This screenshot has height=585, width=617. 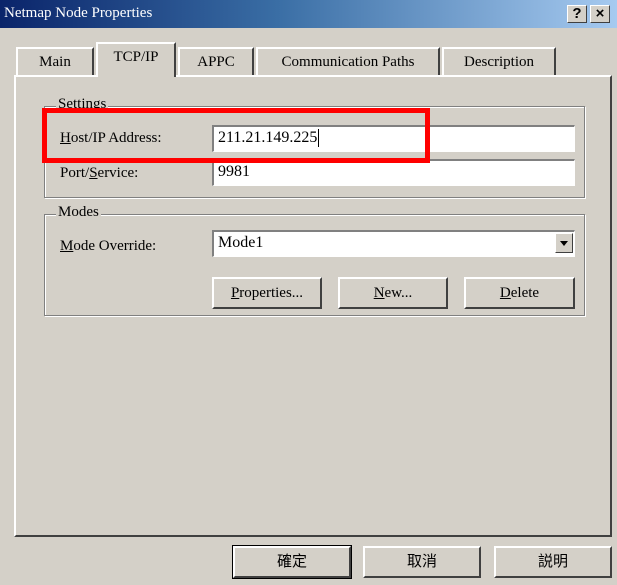 What do you see at coordinates (600, 14) in the screenshot?
I see `close-icon: ×` at bounding box center [600, 14].